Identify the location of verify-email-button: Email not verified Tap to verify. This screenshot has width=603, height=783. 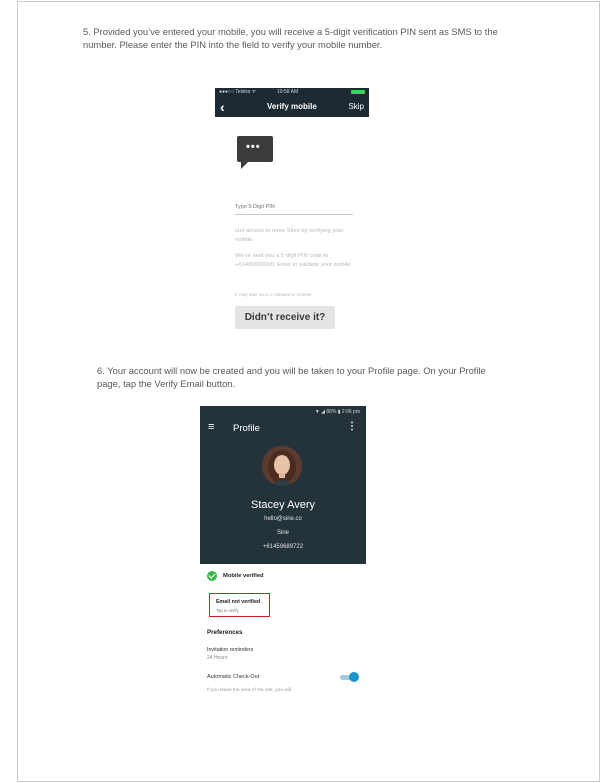
(239, 605).